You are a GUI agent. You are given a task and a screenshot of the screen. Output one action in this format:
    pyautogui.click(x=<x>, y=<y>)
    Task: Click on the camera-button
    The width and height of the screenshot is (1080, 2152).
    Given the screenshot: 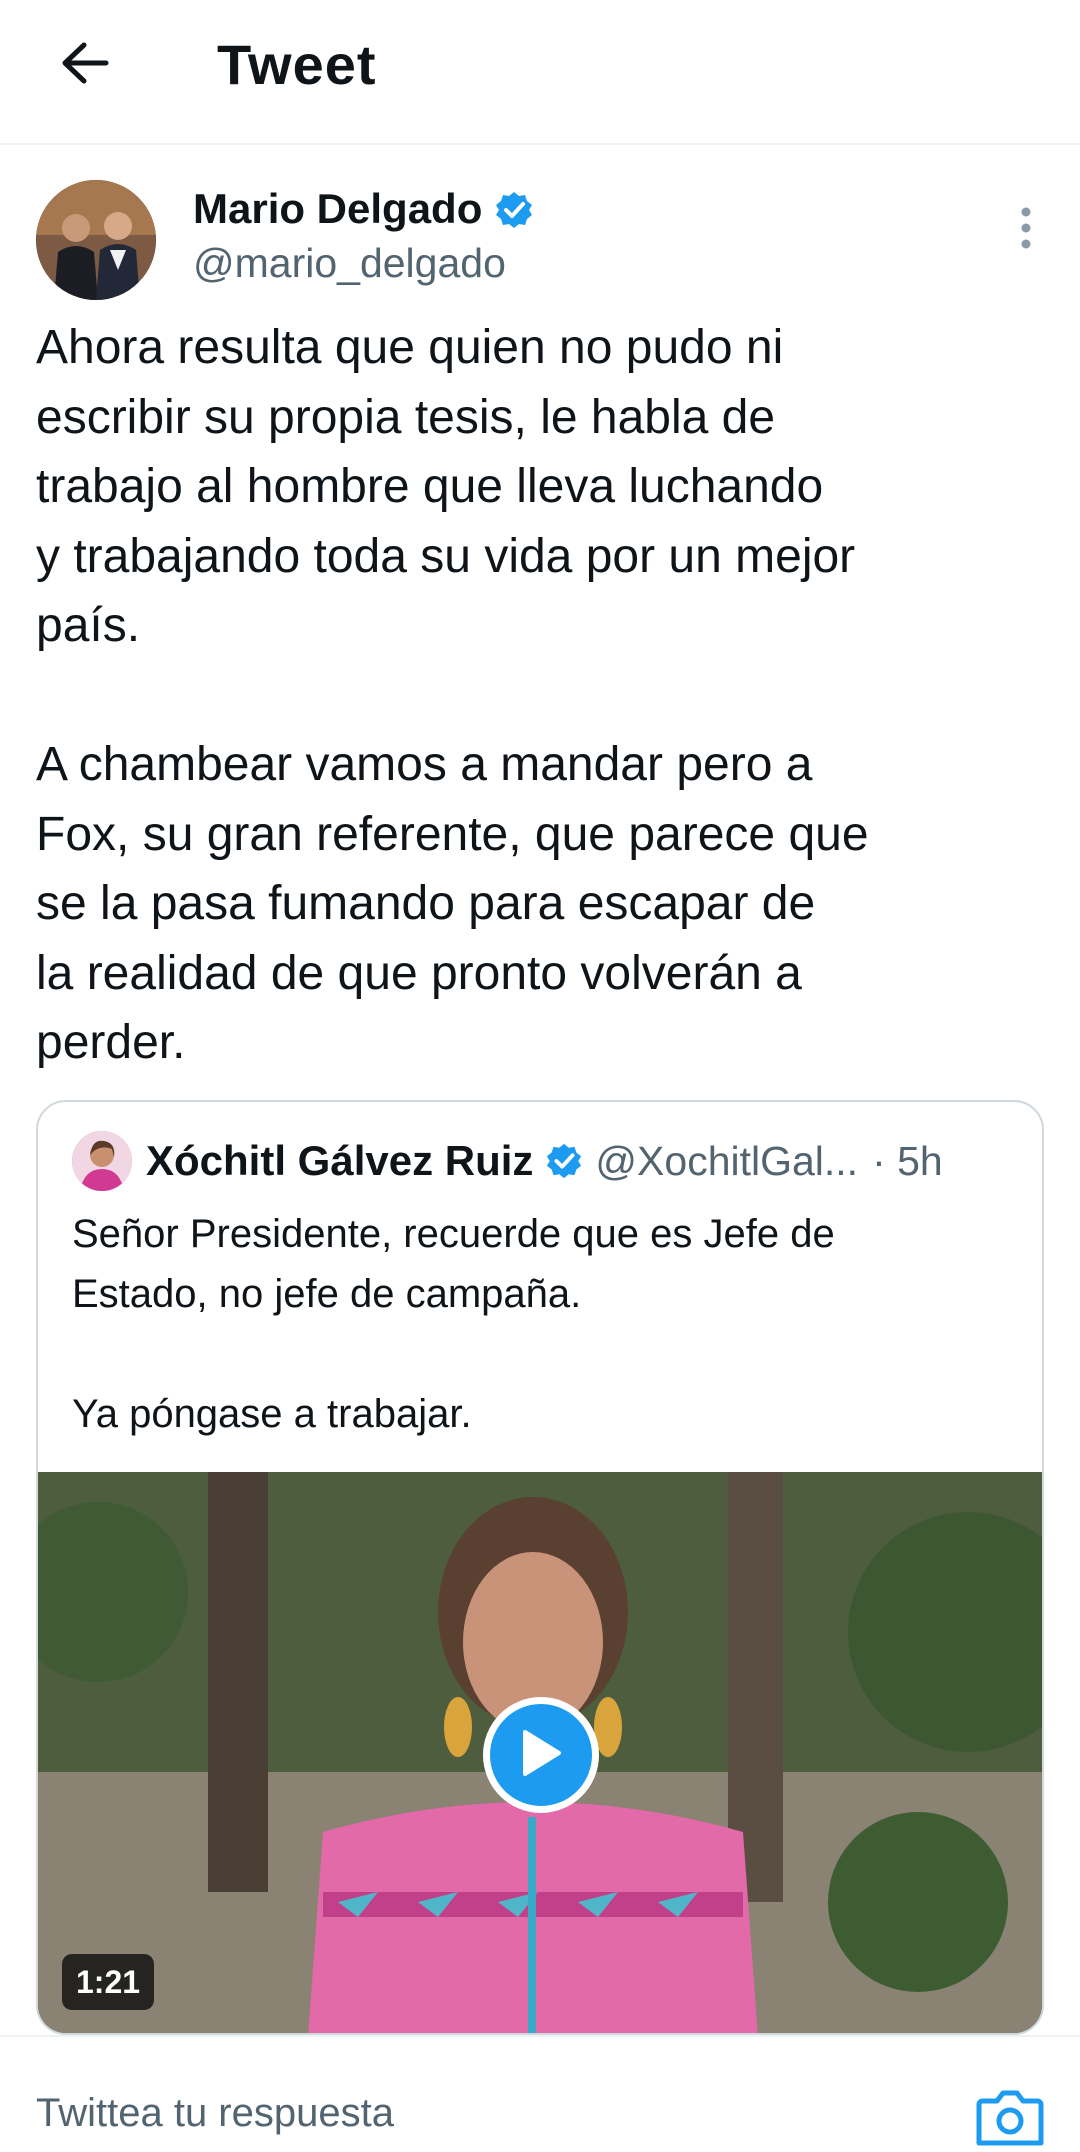 What is the action you would take?
    pyautogui.click(x=1010, y=2117)
    